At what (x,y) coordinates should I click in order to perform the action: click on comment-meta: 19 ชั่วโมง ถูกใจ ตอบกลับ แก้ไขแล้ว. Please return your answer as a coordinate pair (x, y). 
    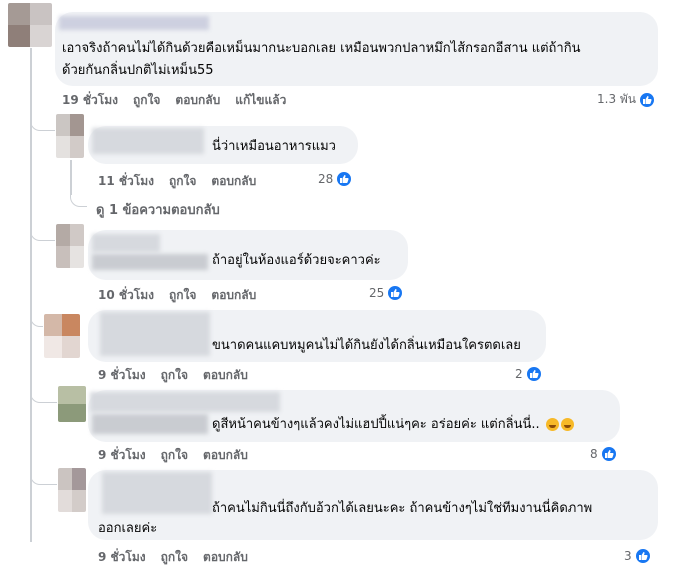
    Looking at the image, I should click on (181, 100).